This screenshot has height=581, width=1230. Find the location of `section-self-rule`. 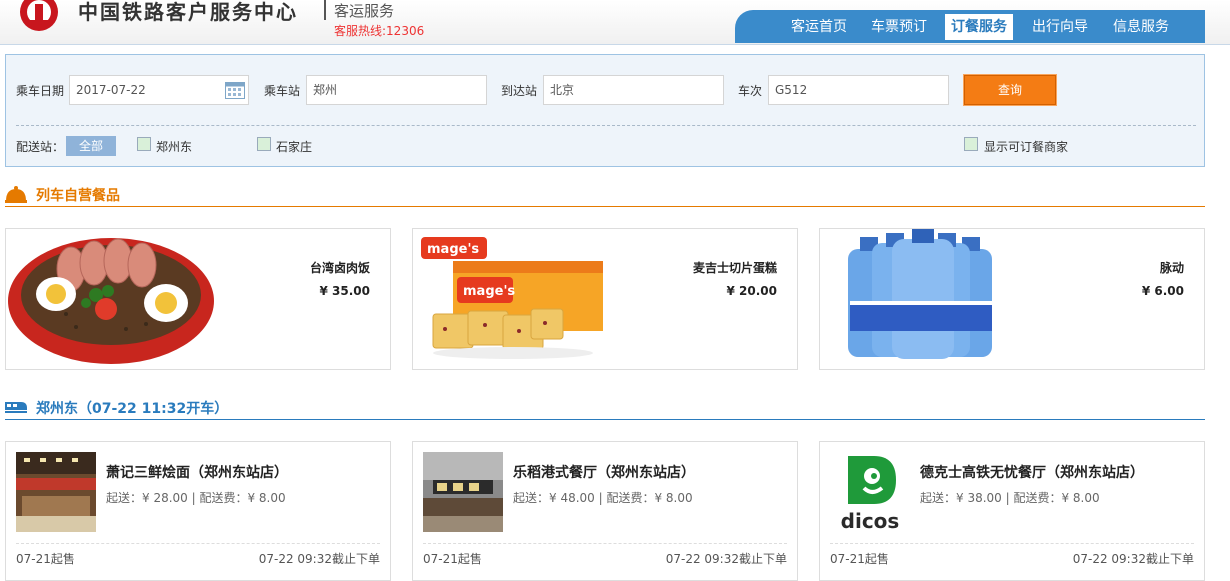

section-self-rule is located at coordinates (605, 206).